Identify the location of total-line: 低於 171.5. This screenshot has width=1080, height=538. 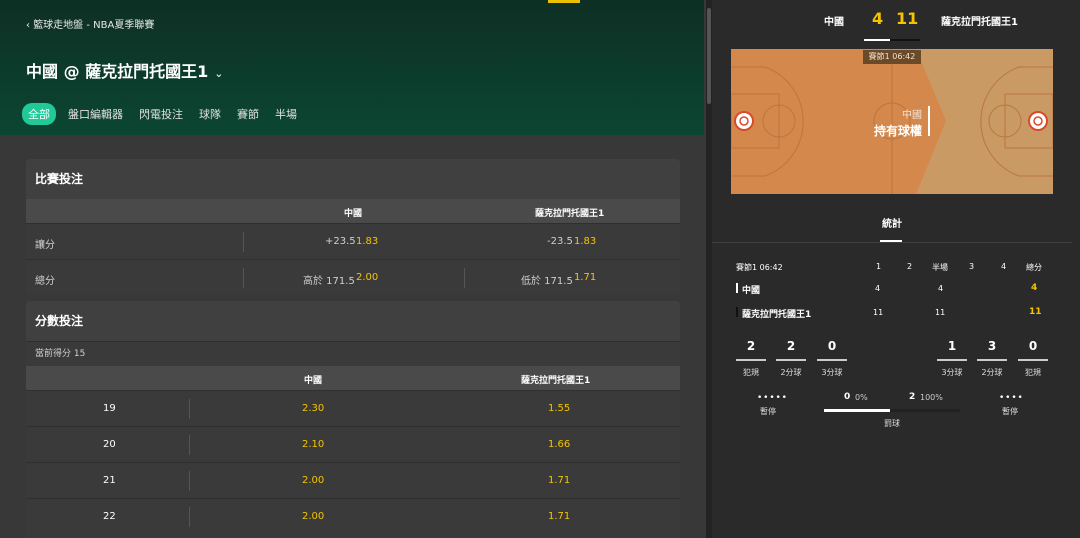
(547, 281).